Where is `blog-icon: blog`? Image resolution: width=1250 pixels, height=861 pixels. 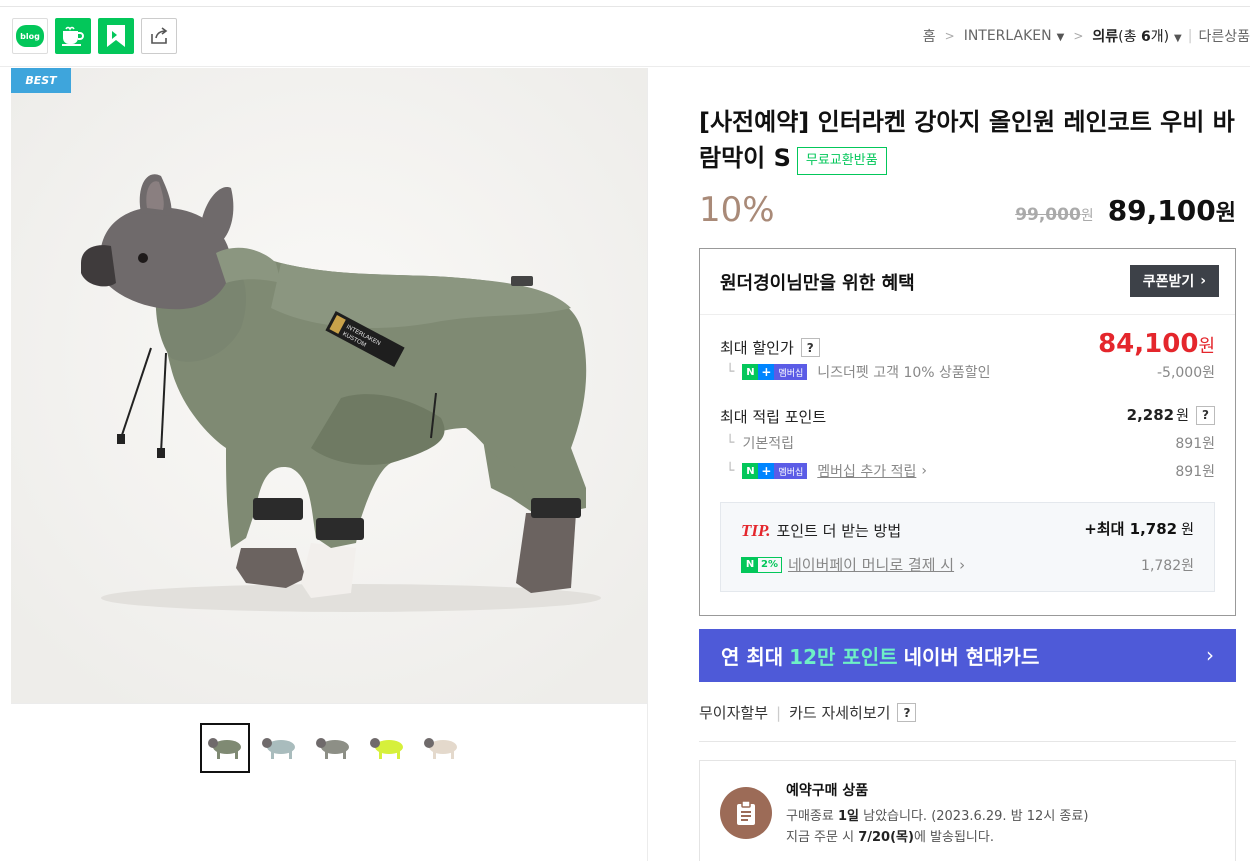 blog-icon: blog is located at coordinates (30, 36).